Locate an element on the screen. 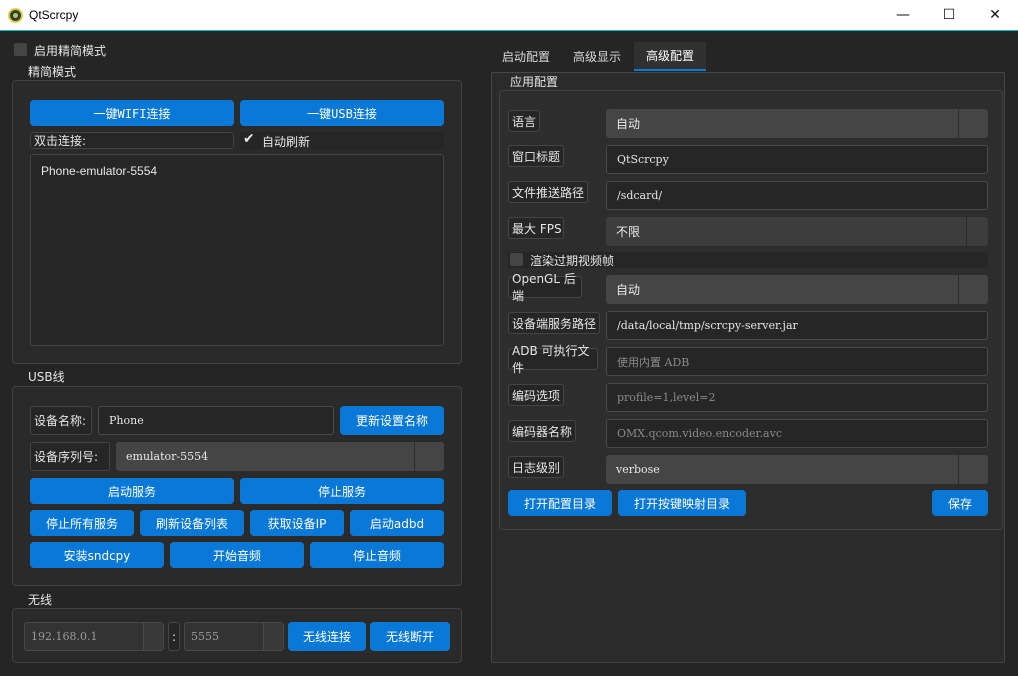 This screenshot has height=676, width=1018. log-level-label-text: 日志级别 is located at coordinates (536, 467).